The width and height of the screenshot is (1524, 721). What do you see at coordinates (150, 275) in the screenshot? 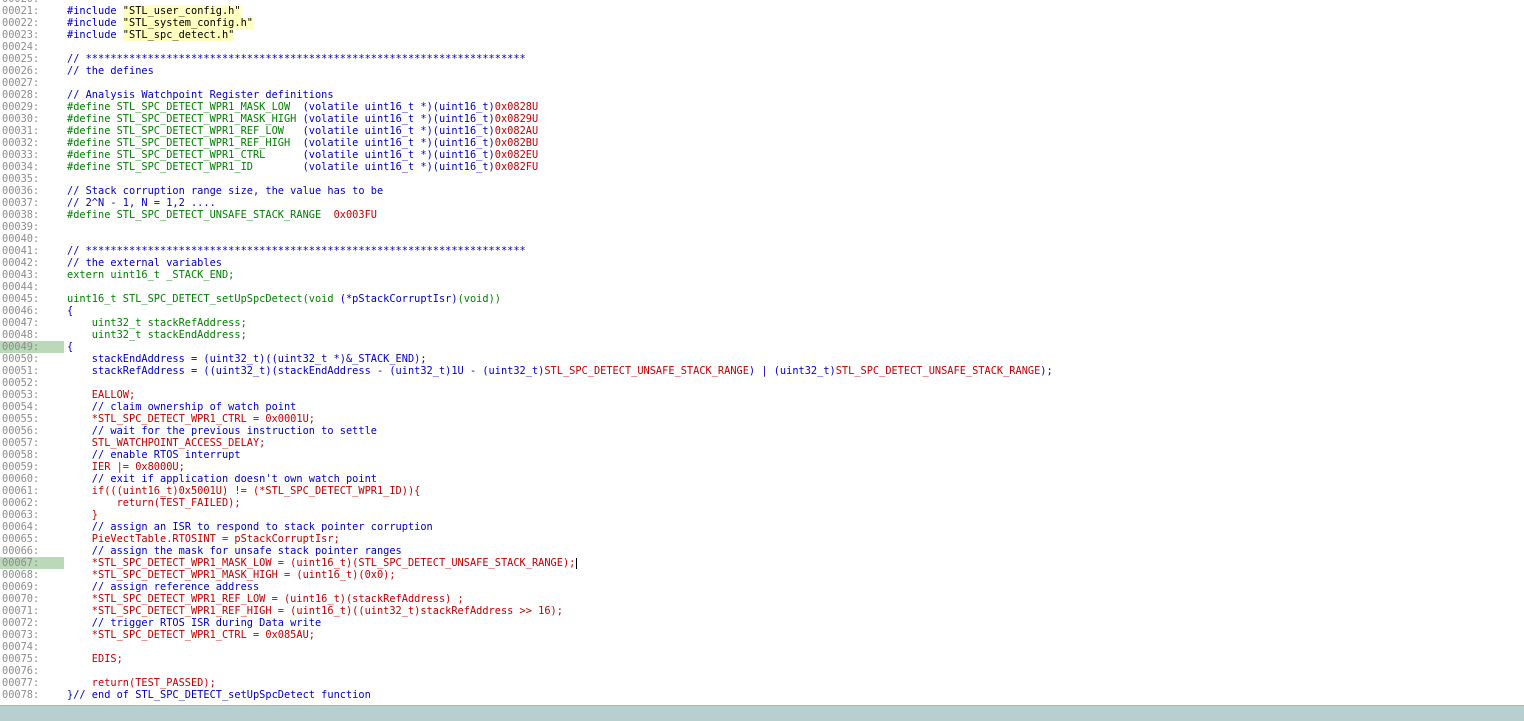
I see `line-code: extern uint16_t _STACK_END;` at bounding box center [150, 275].